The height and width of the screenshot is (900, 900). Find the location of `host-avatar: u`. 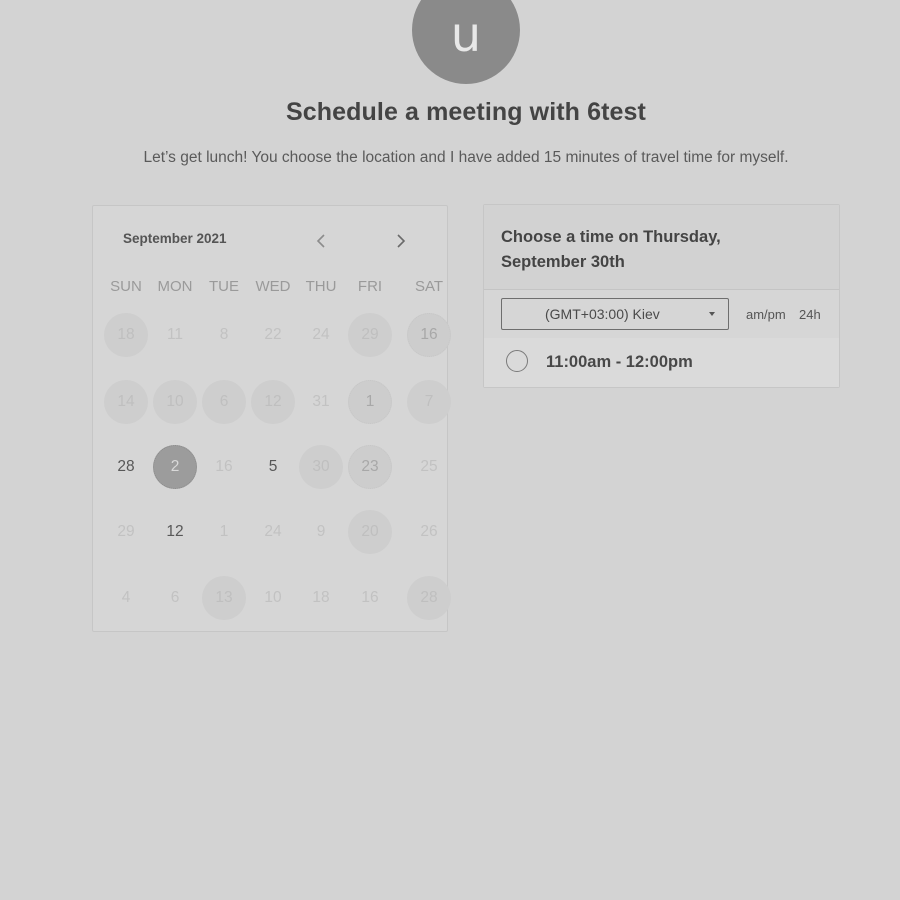

host-avatar: u is located at coordinates (466, 42).